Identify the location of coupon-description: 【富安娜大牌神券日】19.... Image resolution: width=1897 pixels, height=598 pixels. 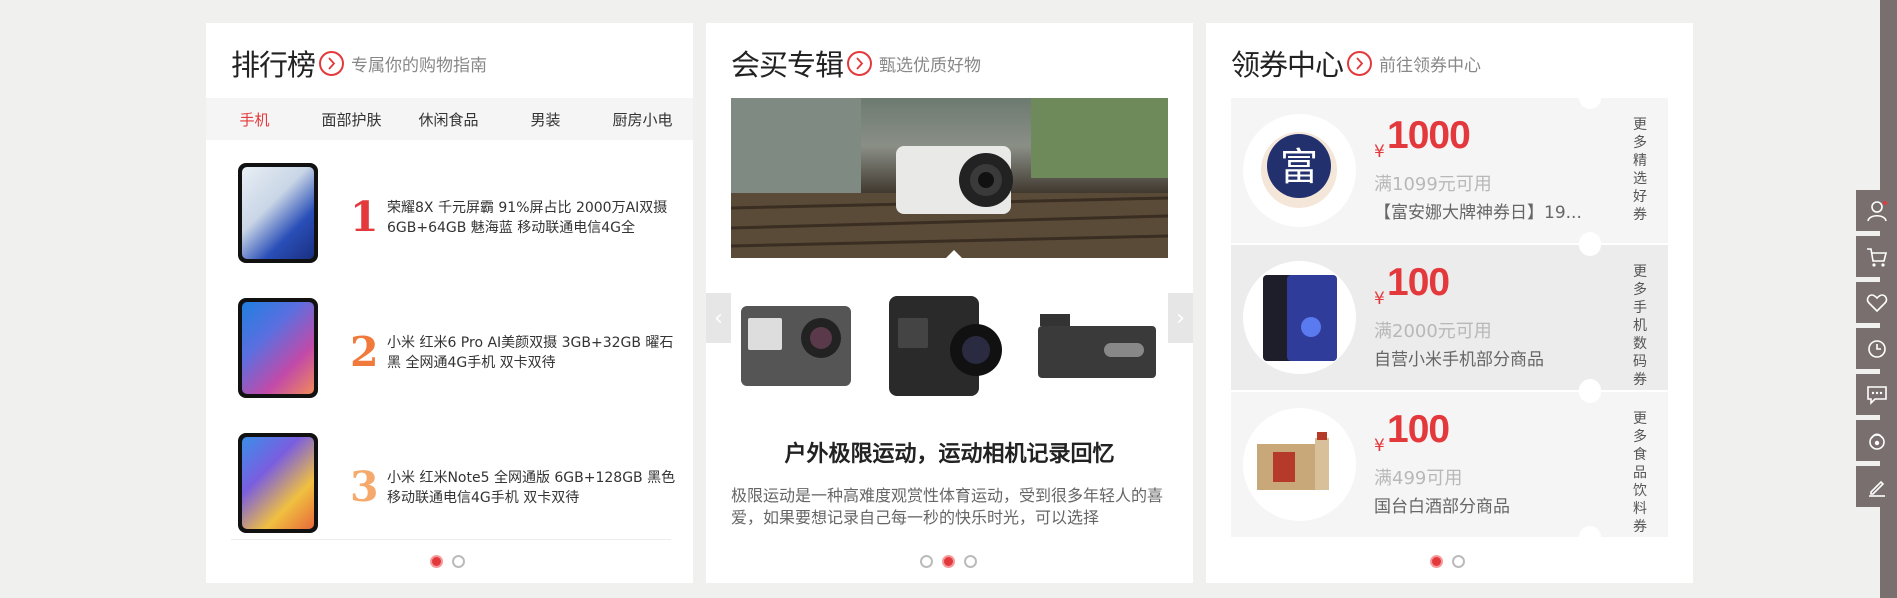
(1478, 213).